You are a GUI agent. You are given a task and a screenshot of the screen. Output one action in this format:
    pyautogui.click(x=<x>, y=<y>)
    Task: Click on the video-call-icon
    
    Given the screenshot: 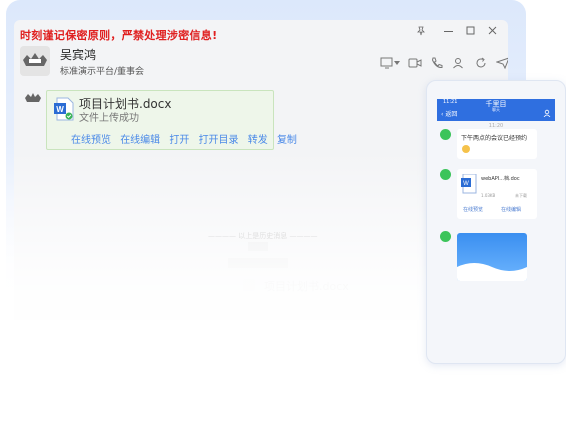 What is the action you would take?
    pyautogui.click(x=415, y=63)
    